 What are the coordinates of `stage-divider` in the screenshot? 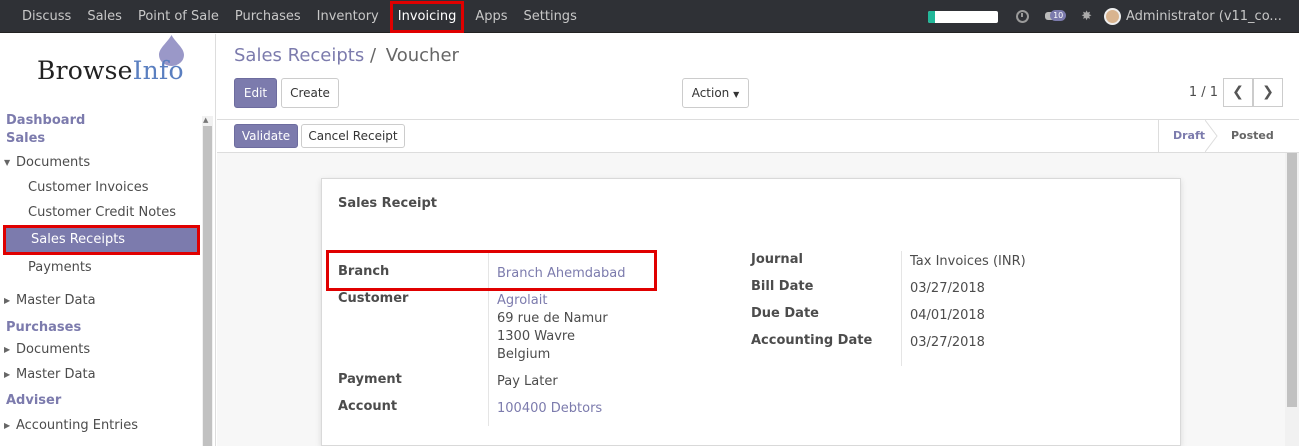 It's located at (1158, 136).